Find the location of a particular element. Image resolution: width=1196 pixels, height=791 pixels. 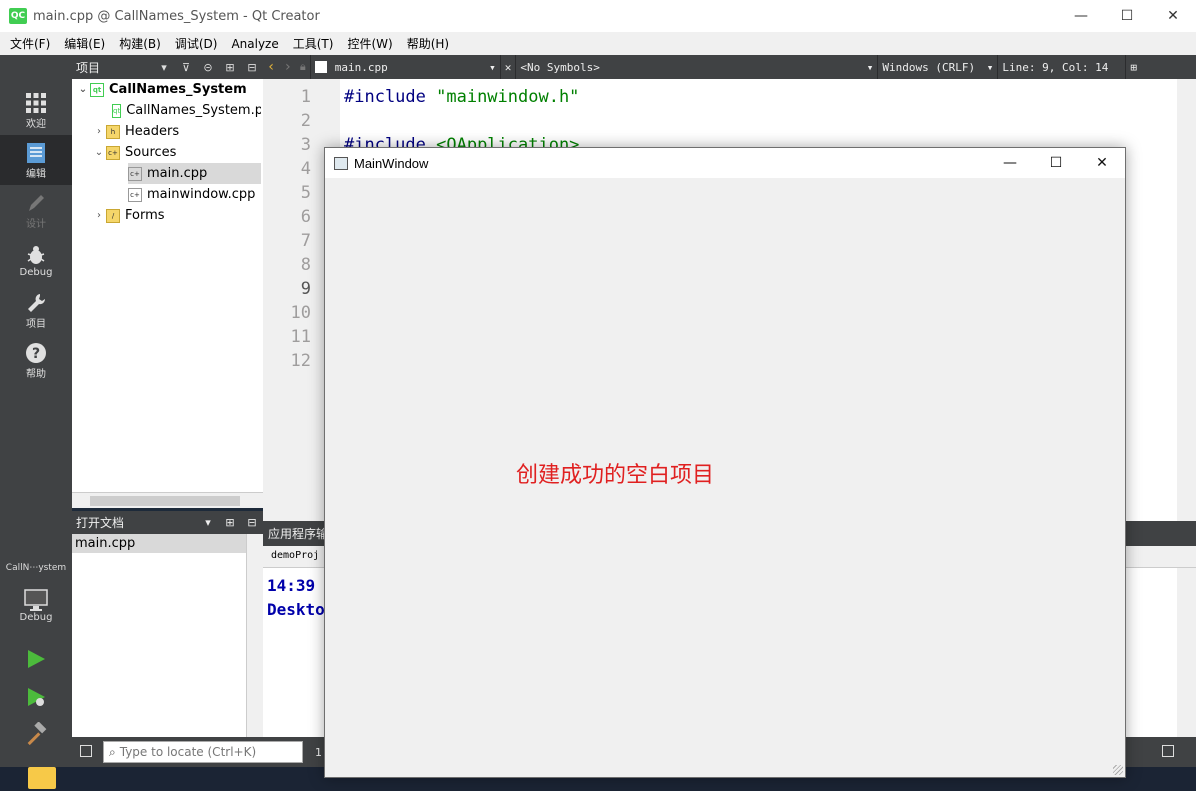

line-number: 4 is located at coordinates (305, 169).